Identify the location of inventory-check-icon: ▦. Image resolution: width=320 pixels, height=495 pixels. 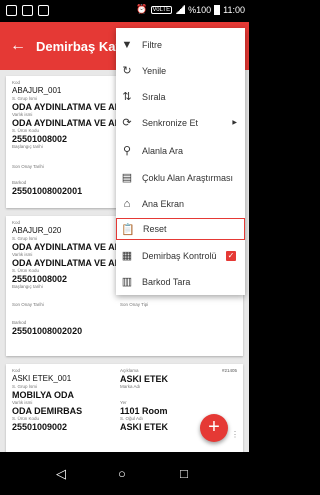
(127, 256).